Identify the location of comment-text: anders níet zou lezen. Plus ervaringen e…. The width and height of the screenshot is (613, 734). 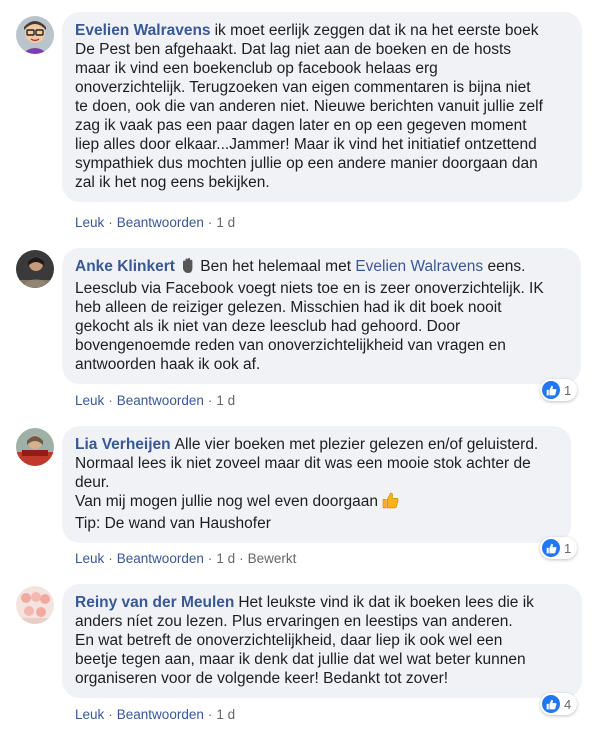
(294, 621).